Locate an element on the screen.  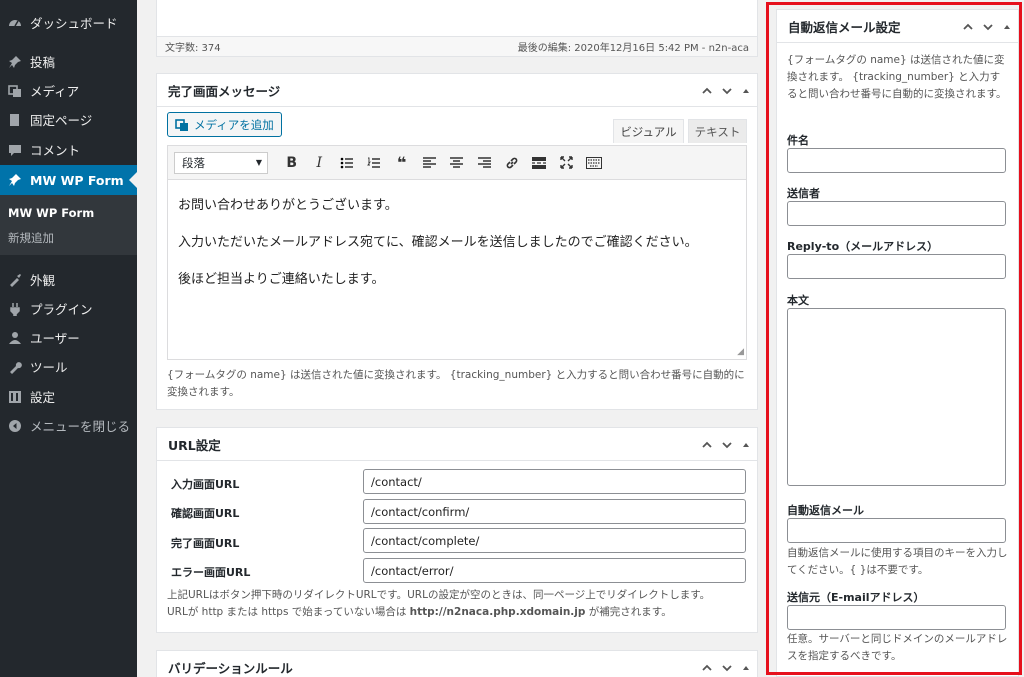
add-media-button: メディアを追加 is located at coordinates (224, 124).